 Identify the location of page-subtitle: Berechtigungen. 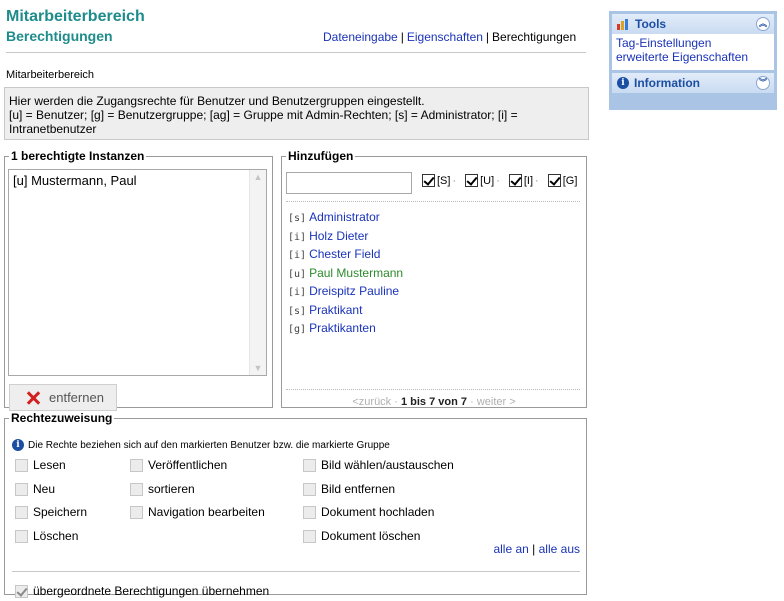
(59, 36).